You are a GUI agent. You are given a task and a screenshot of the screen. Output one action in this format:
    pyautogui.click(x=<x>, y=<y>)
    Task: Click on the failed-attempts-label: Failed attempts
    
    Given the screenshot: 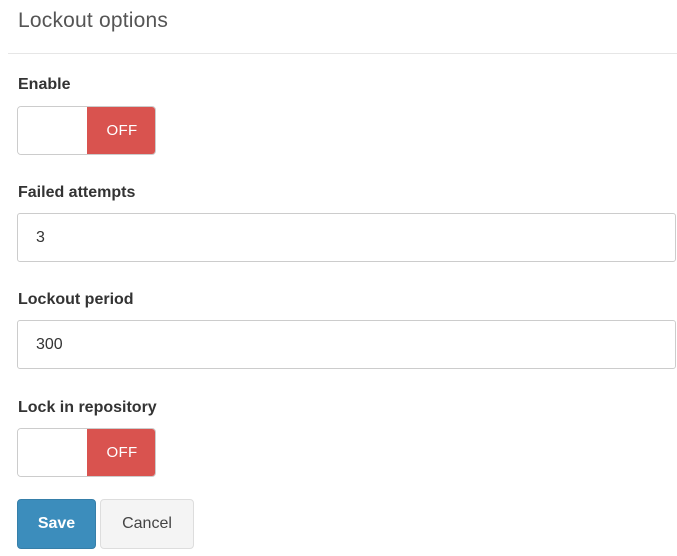 What is the action you would take?
    pyautogui.click(x=77, y=192)
    